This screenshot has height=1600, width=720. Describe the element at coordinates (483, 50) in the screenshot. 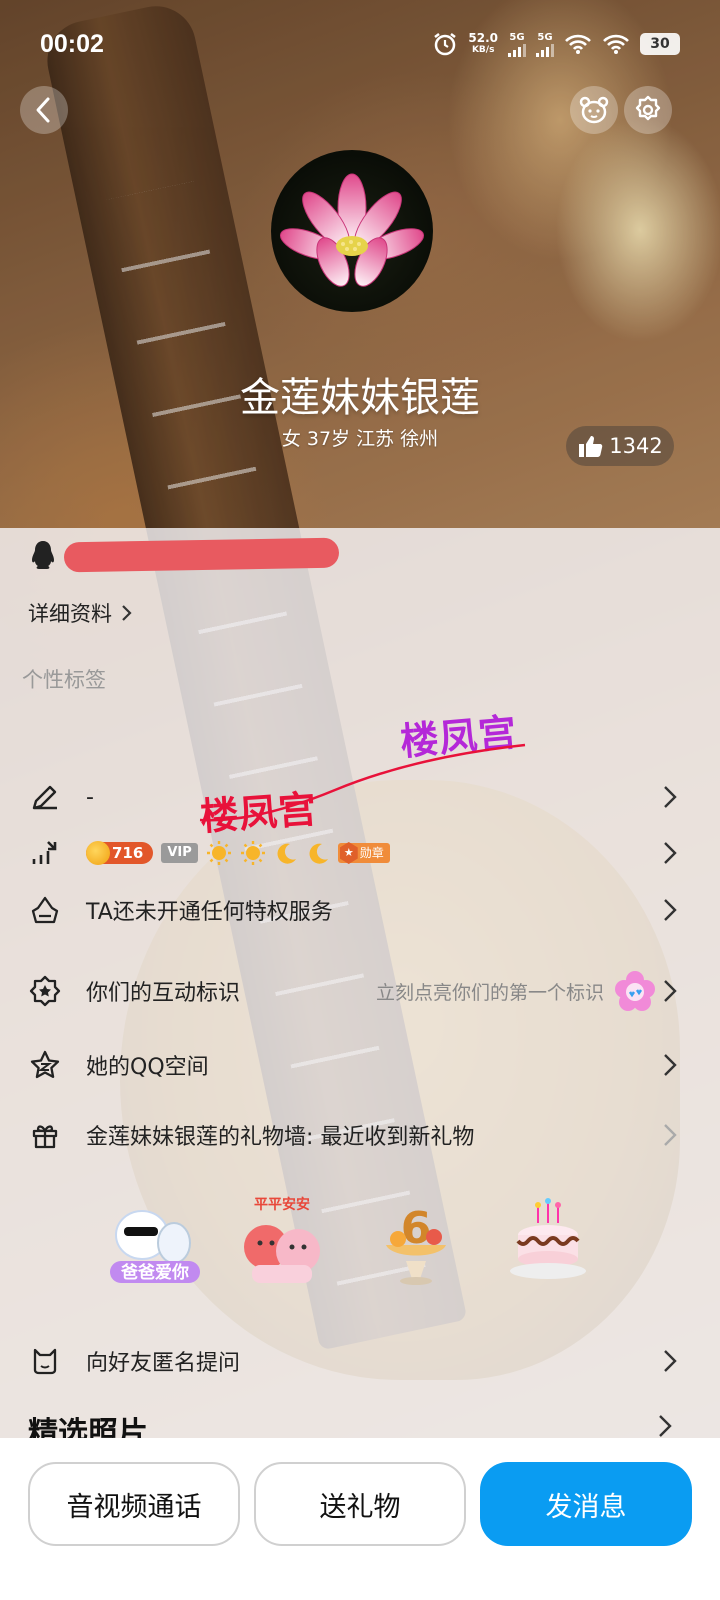

I see `net-speed-unit: KB/s` at that location.